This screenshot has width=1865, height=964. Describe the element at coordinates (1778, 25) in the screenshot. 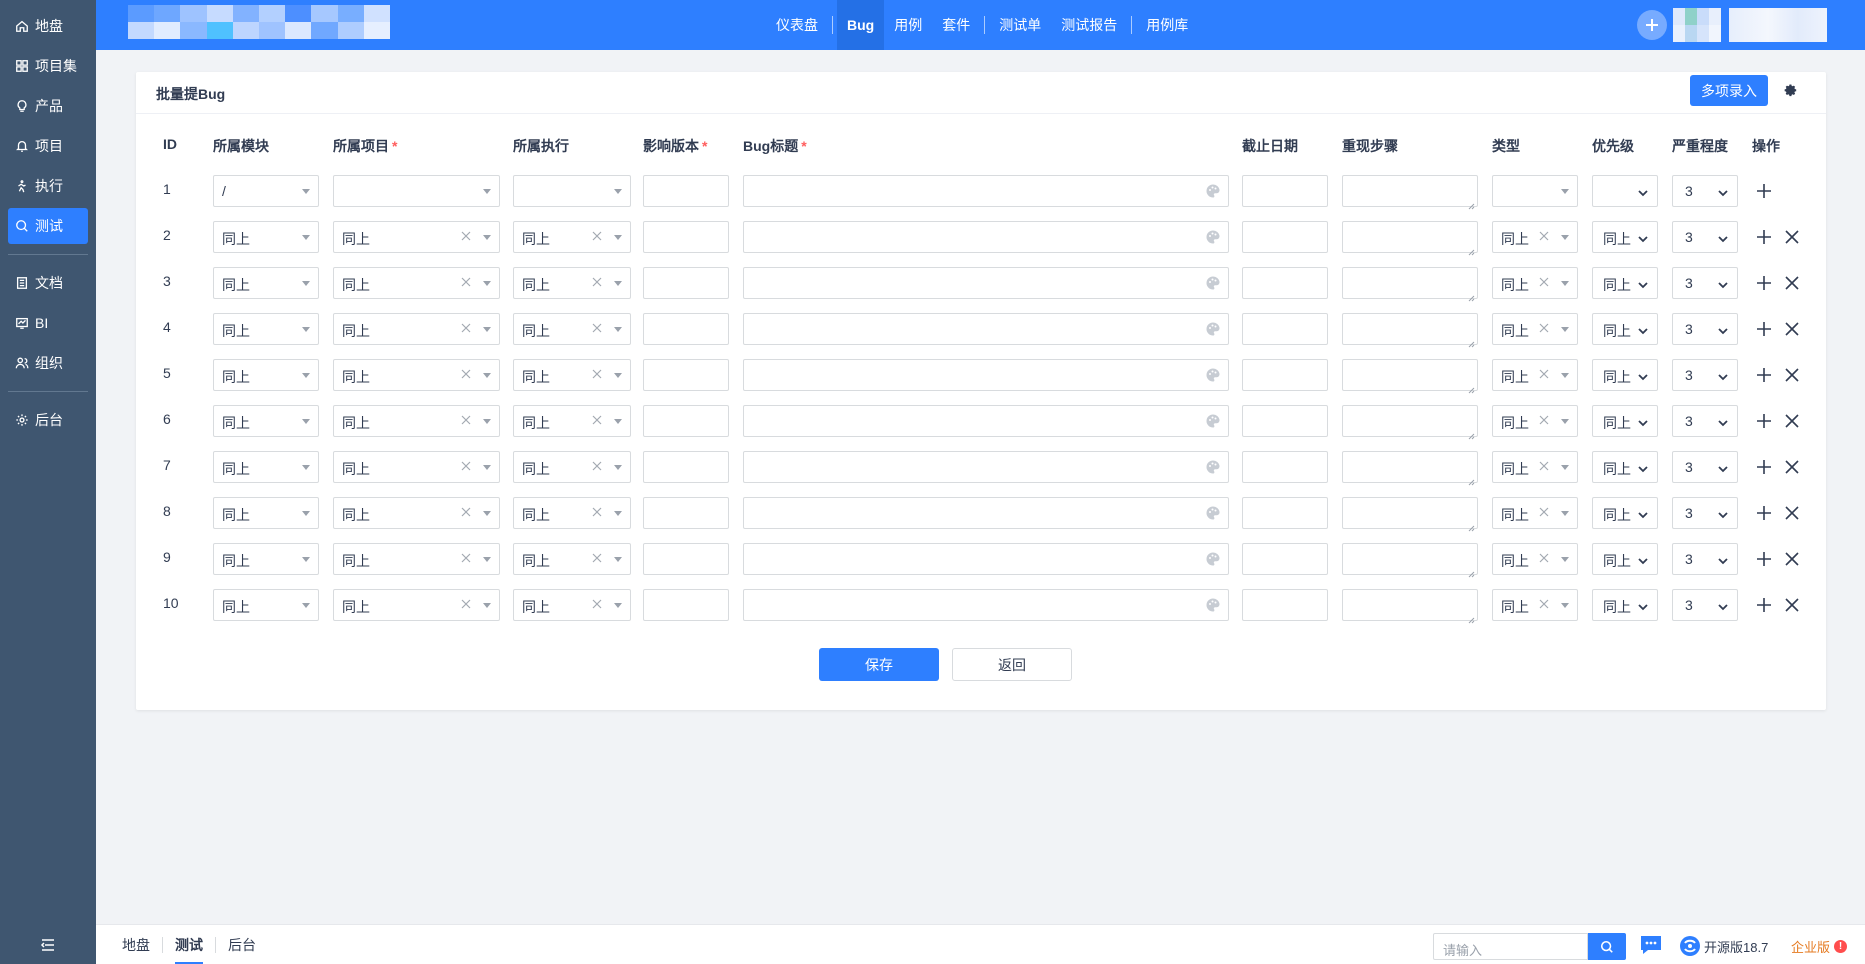

I see `user-name-blurred` at that location.